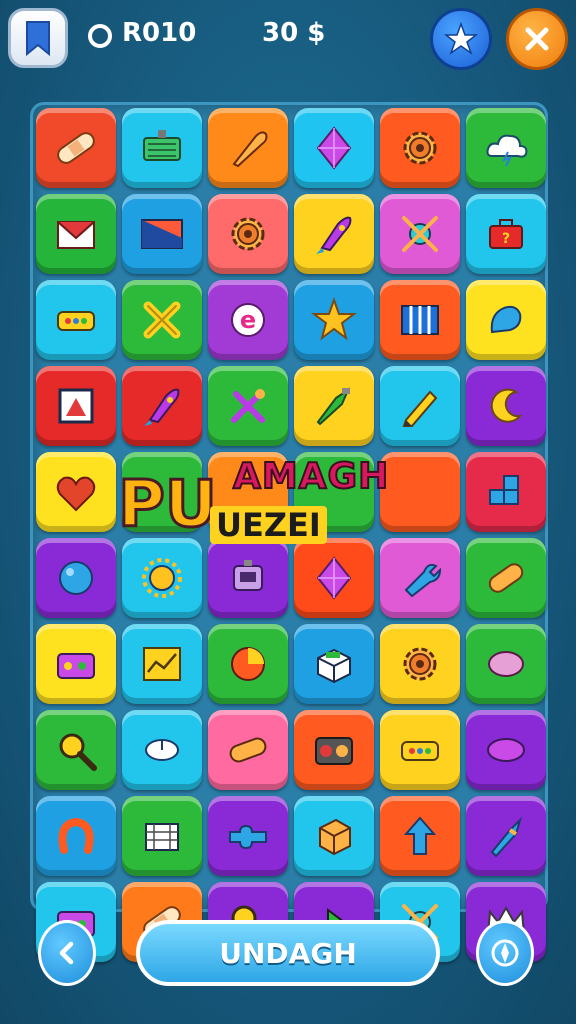  I want to click on tile-cloud, so click(506, 148).